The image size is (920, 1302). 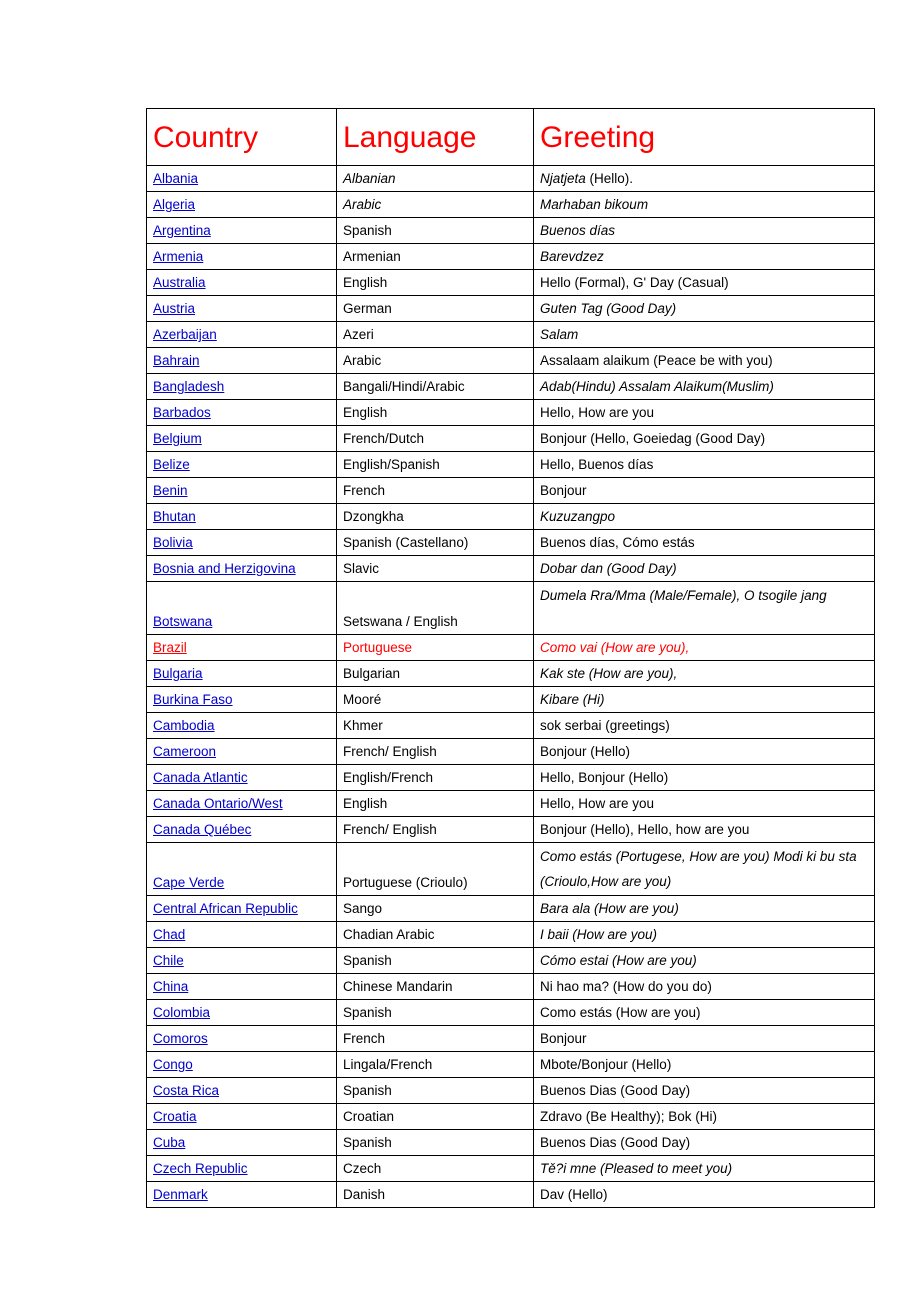 I want to click on table-row: Cambodia Khmer sok serbai (greetings), so click(x=510, y=725).